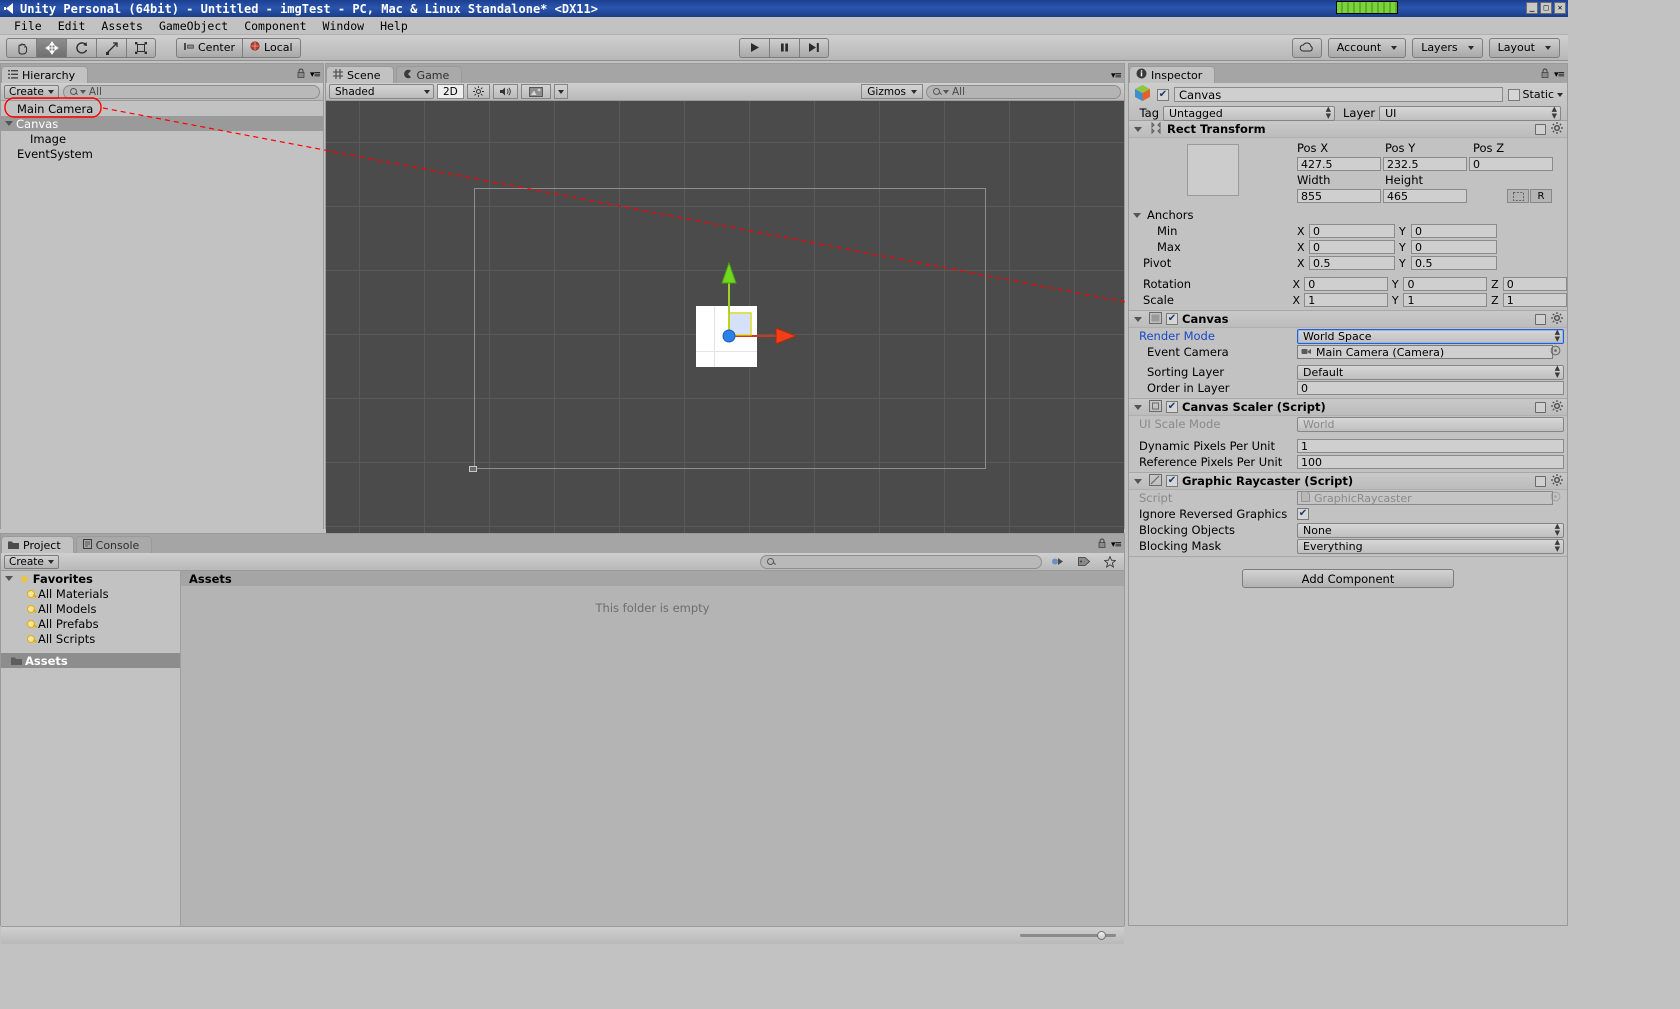  I want to click on scale-z-field: 1, so click(1534, 300).